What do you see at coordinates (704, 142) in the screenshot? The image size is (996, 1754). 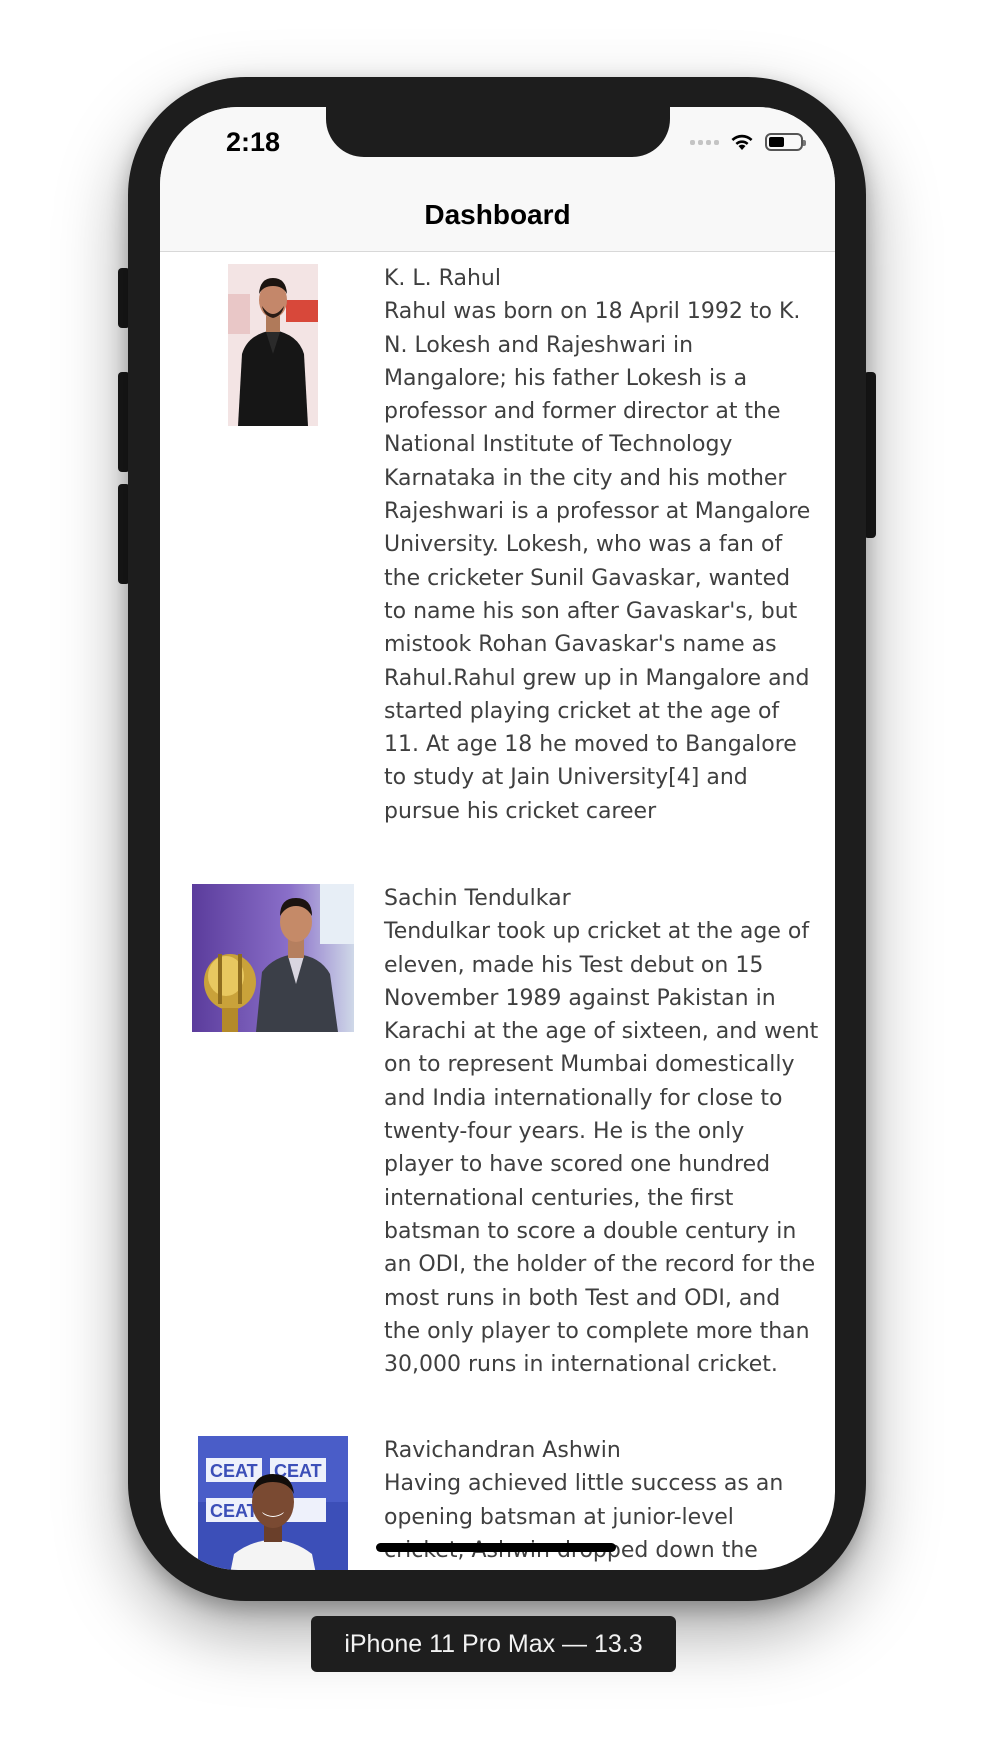 I see `cellular-signal-icon` at bounding box center [704, 142].